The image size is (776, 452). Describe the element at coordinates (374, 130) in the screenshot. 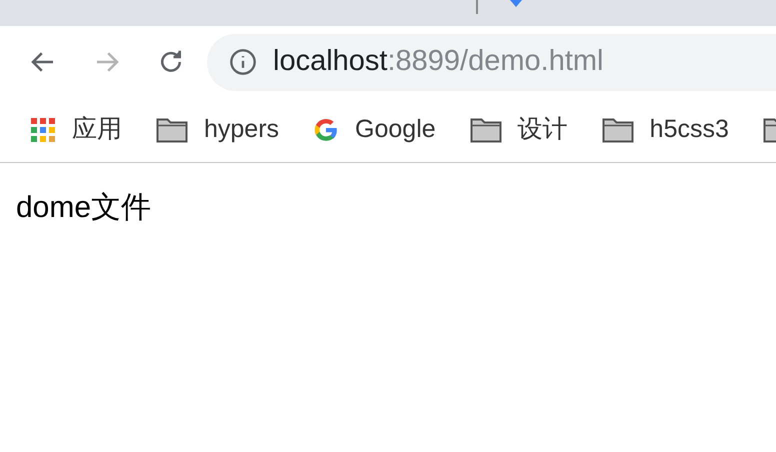

I see `bookmark-item: Google` at that location.